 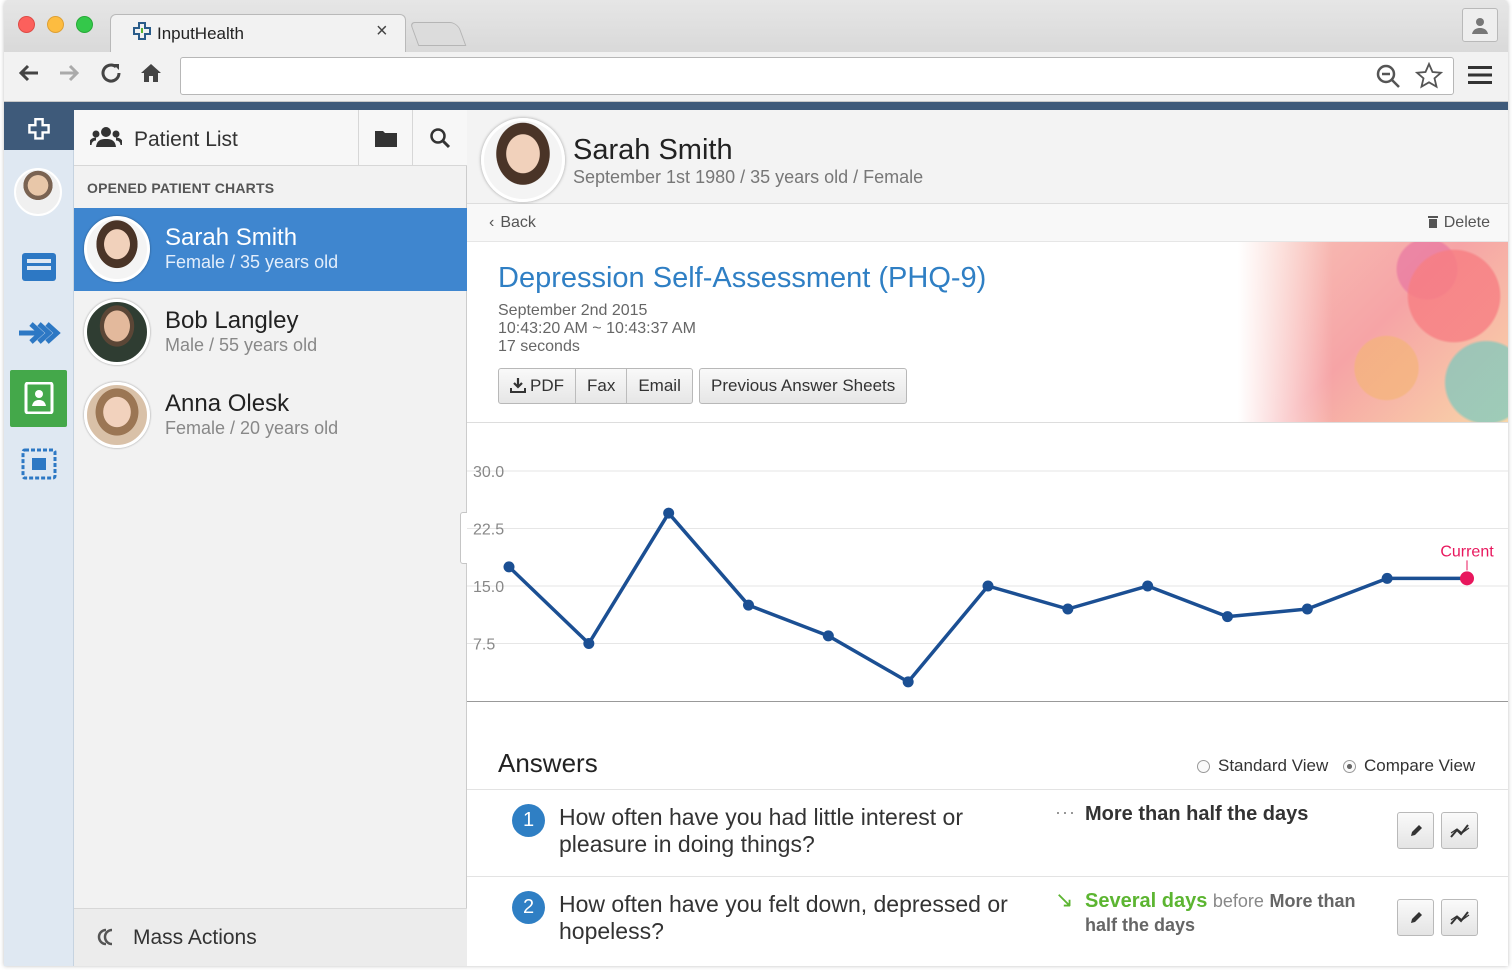 What do you see at coordinates (385, 137) in the screenshot?
I see `folder-icon` at bounding box center [385, 137].